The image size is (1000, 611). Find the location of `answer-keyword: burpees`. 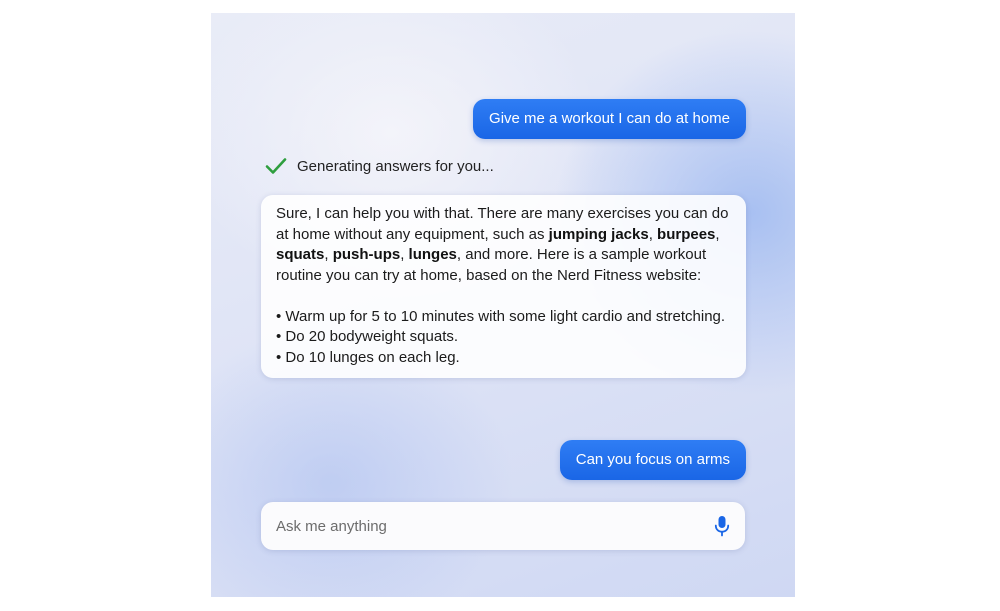

answer-keyword: burpees is located at coordinates (686, 234).